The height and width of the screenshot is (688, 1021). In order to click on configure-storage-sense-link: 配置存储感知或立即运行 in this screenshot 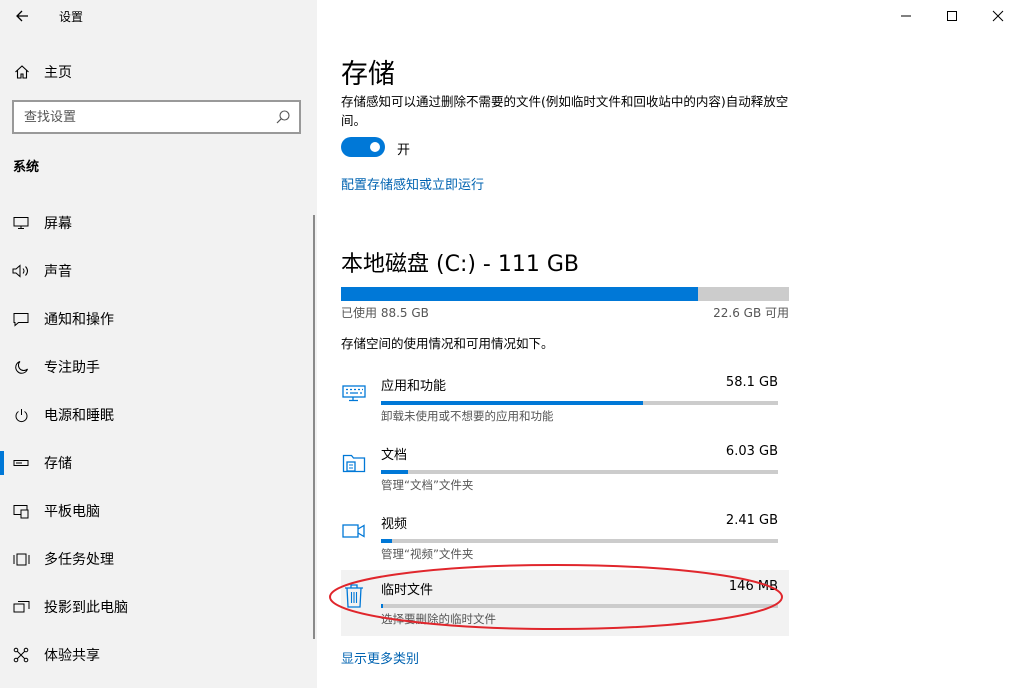, I will do `click(412, 183)`.